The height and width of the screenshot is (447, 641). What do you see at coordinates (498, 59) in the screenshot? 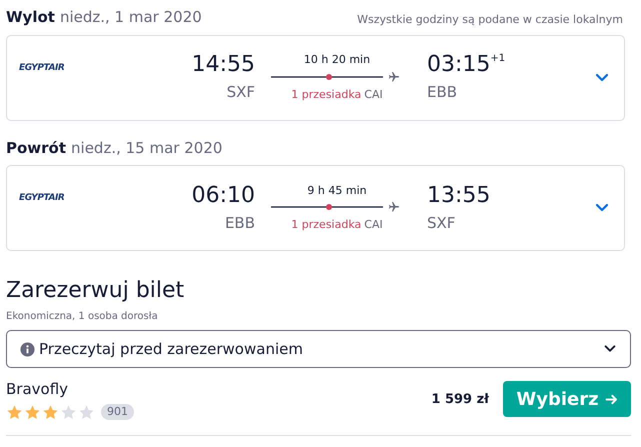
I see `day-offset: +1` at bounding box center [498, 59].